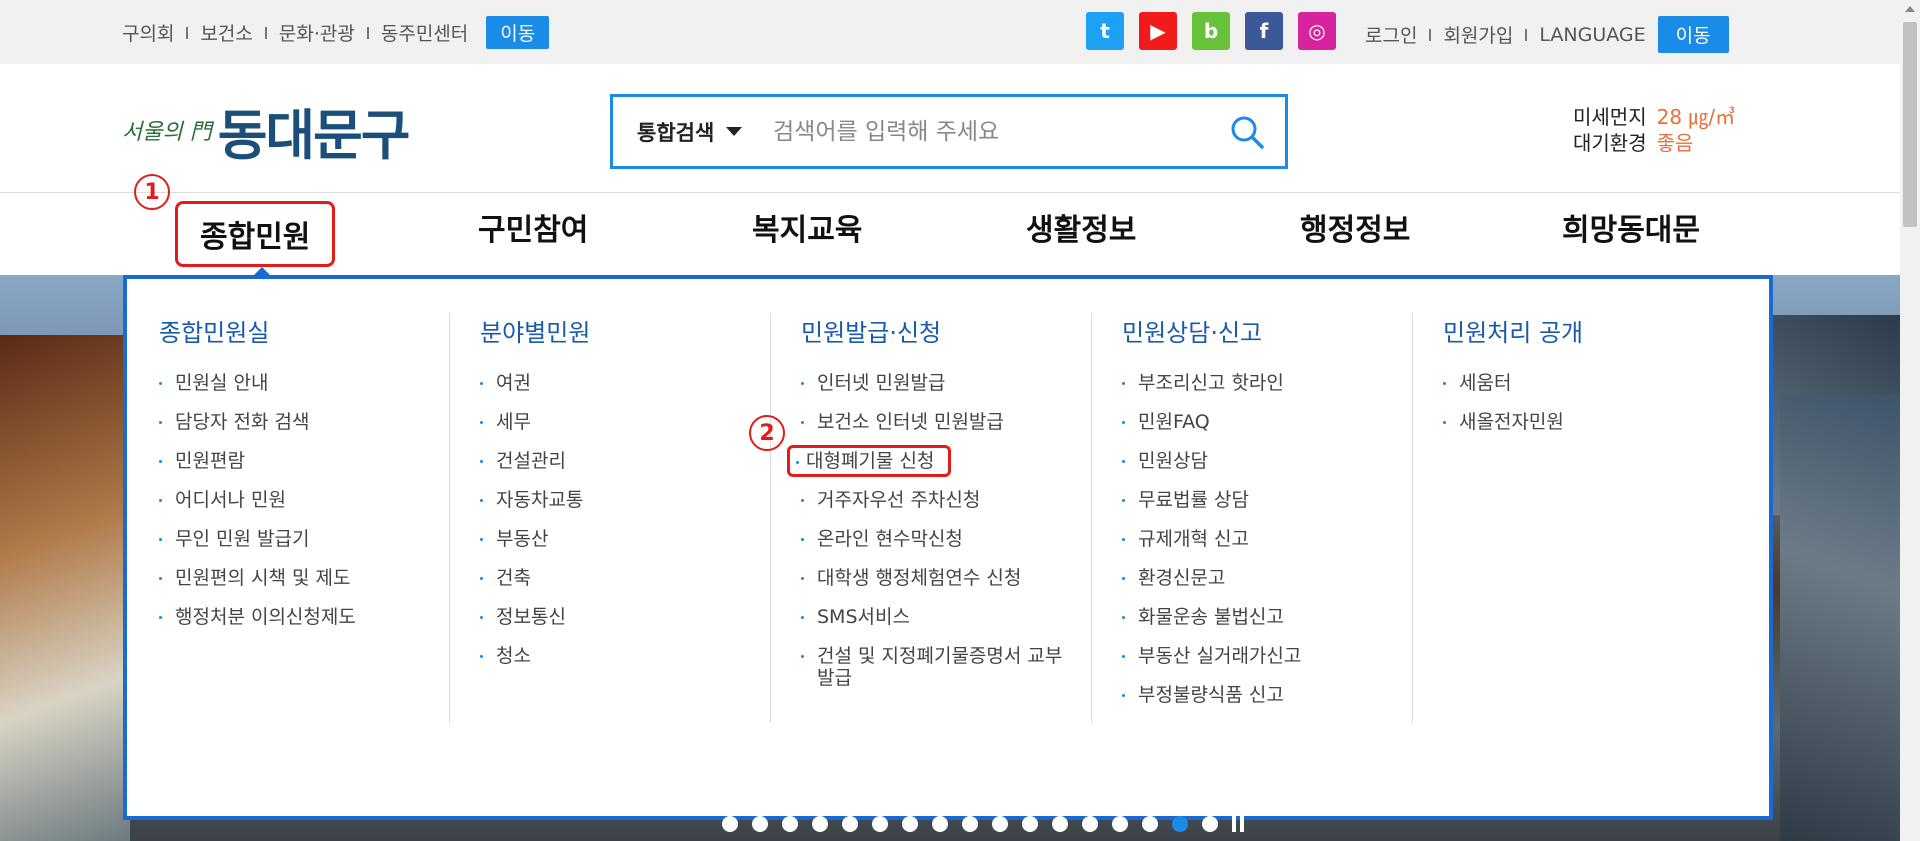 Image resolution: width=1920 pixels, height=841 pixels. Describe the element at coordinates (1317, 31) in the screenshot. I see `instagram-icon: ◎` at that location.